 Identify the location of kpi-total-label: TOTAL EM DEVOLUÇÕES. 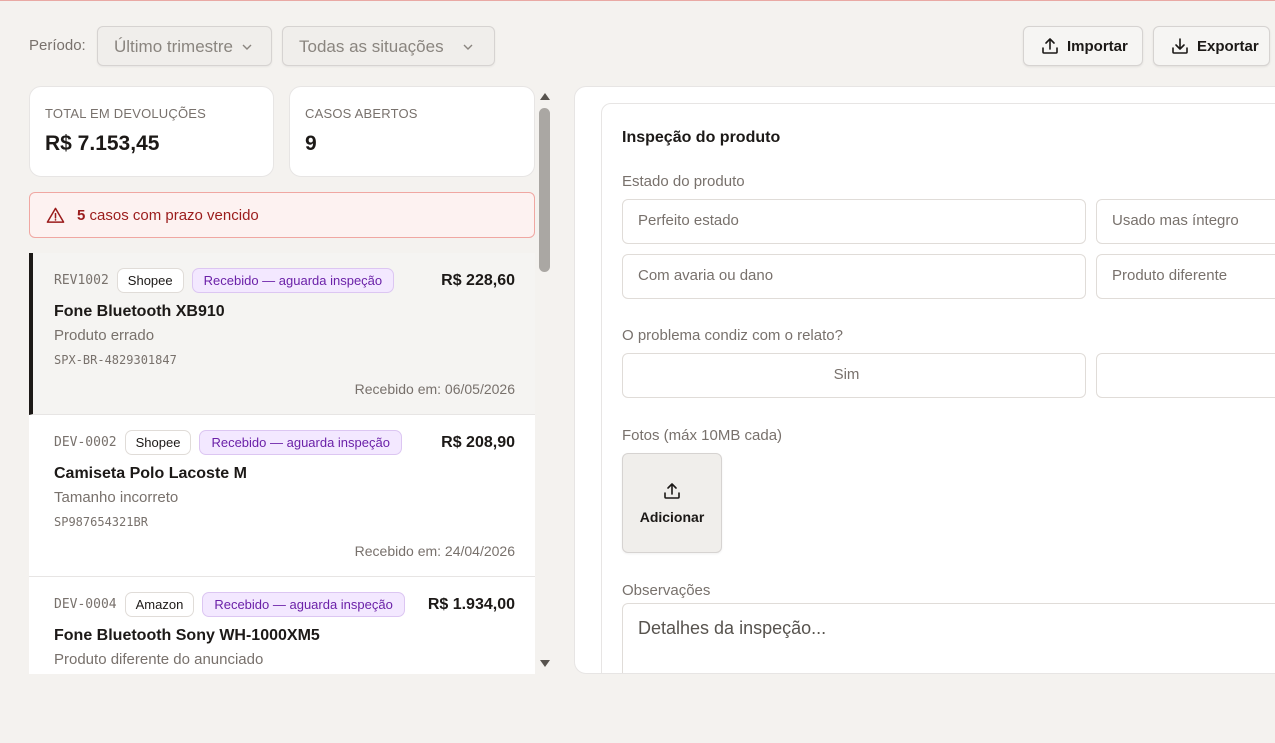
(126, 113).